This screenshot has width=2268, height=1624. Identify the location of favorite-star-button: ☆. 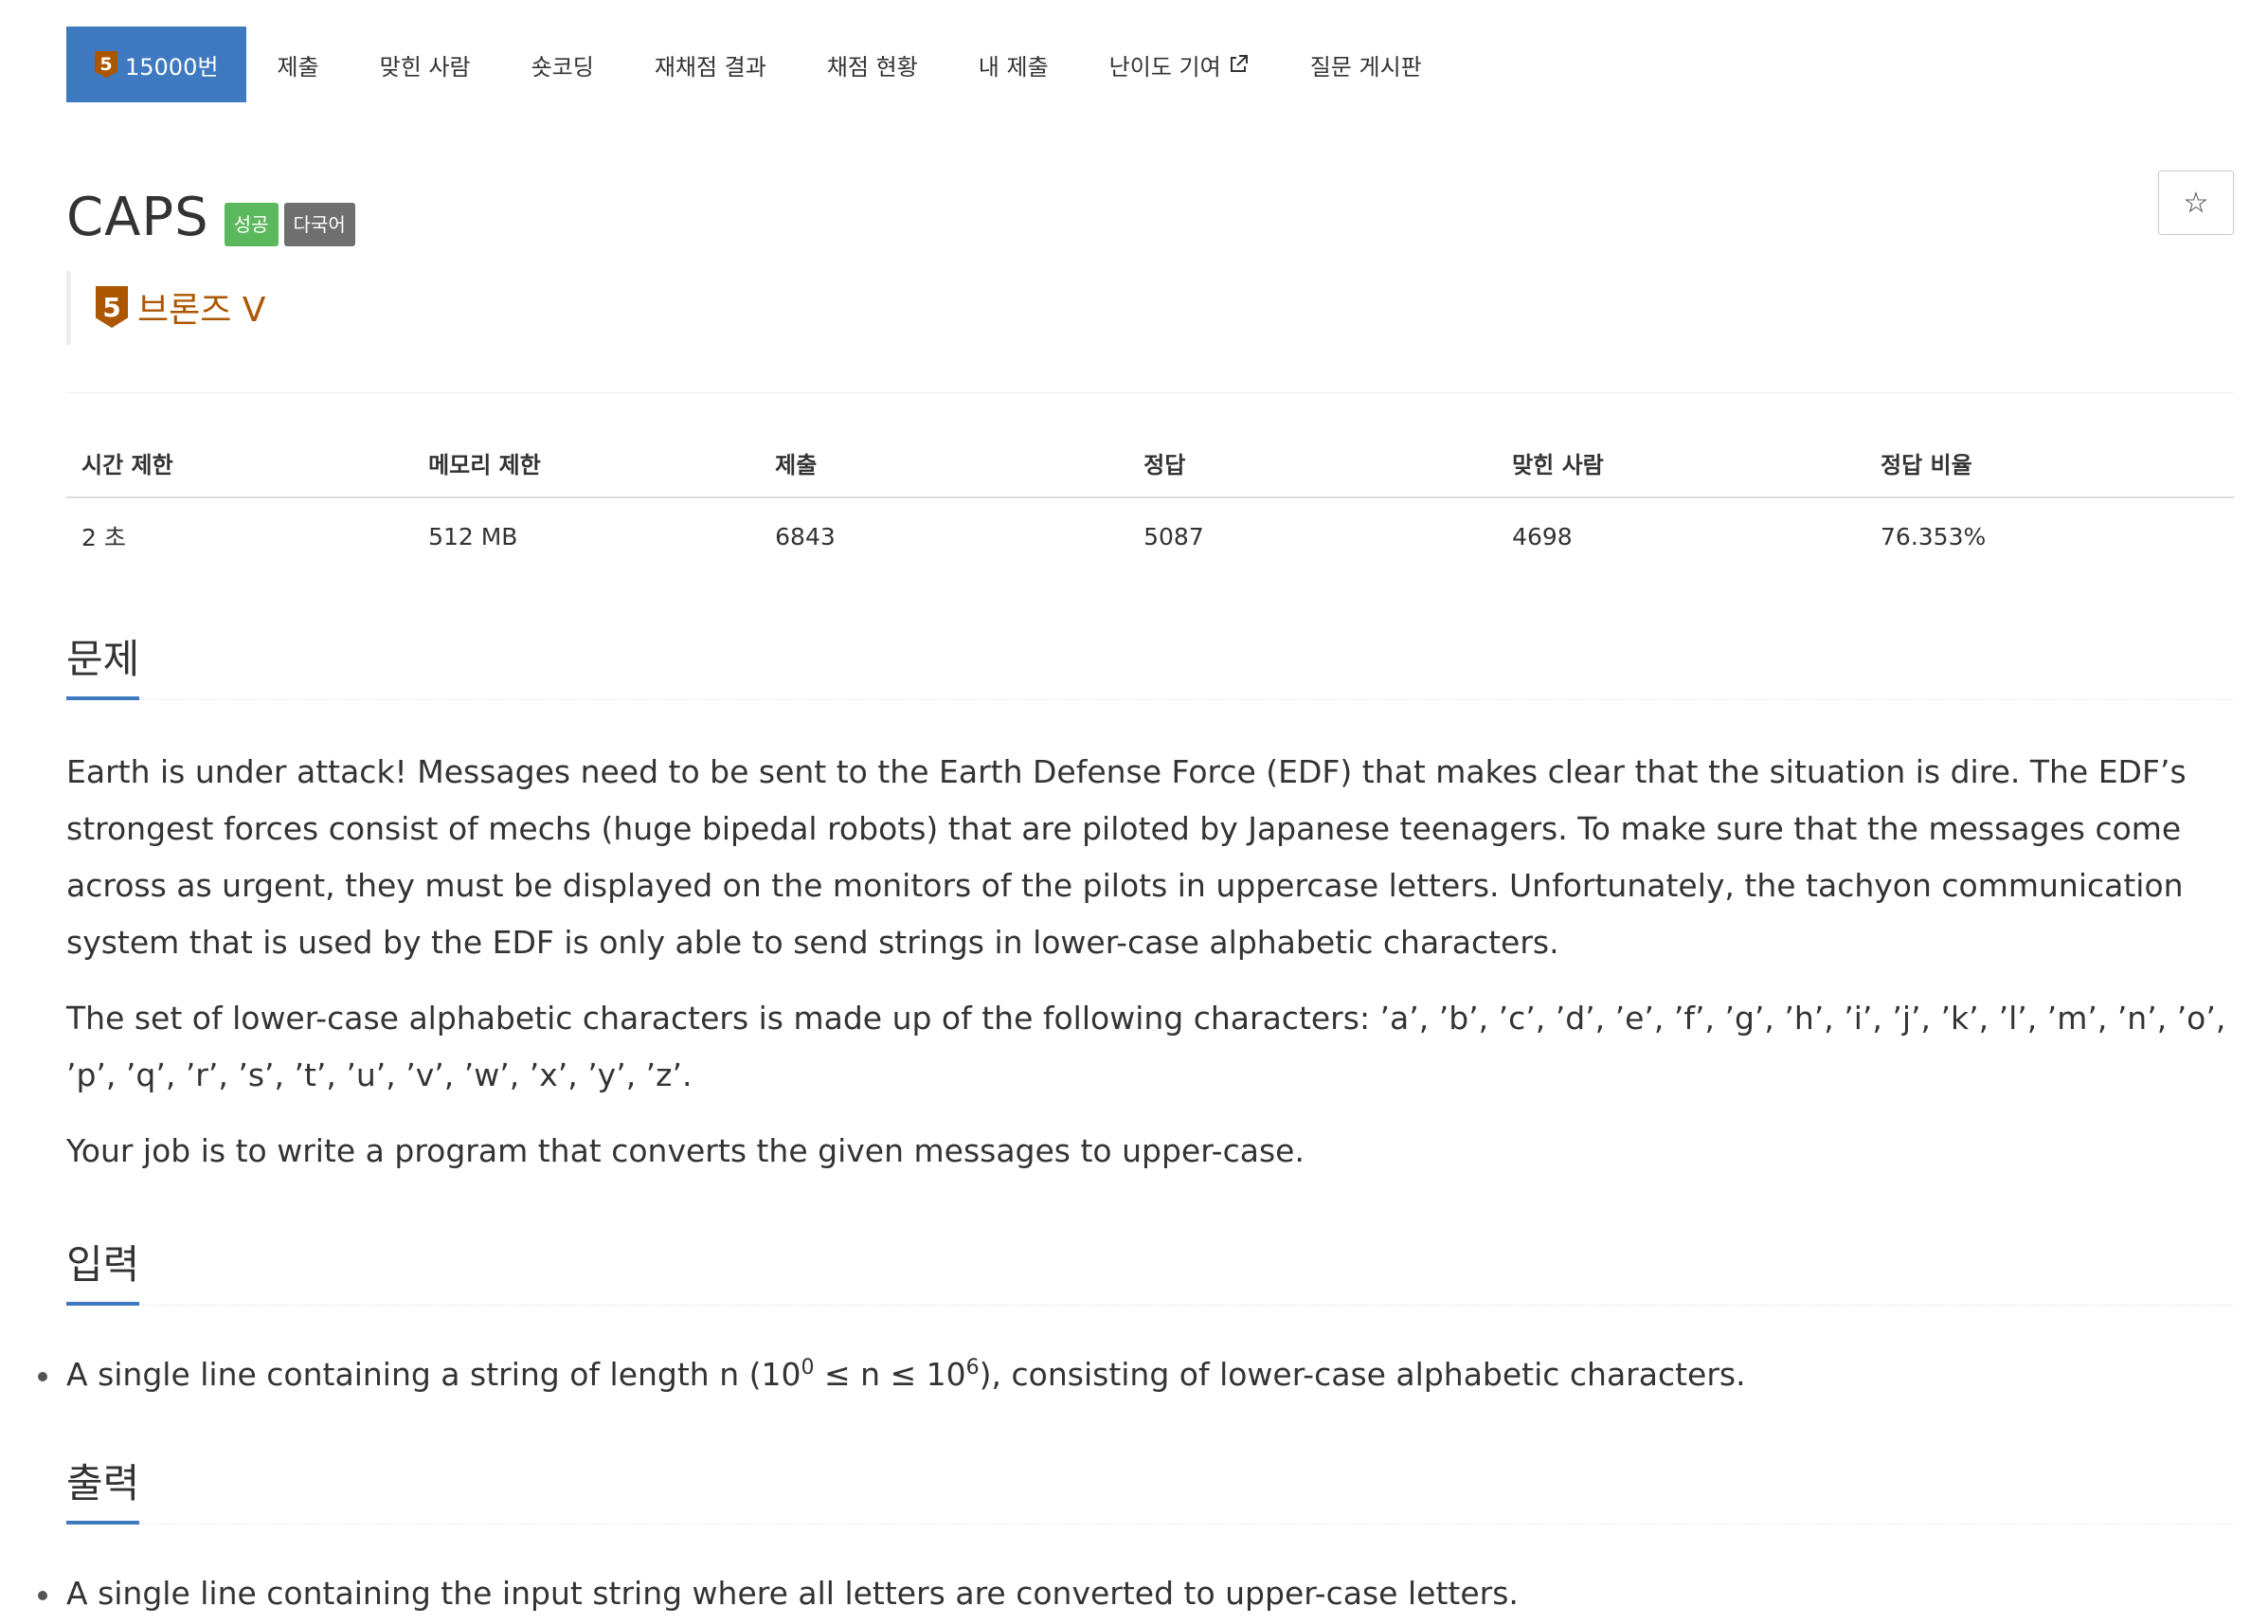
(2196, 203).